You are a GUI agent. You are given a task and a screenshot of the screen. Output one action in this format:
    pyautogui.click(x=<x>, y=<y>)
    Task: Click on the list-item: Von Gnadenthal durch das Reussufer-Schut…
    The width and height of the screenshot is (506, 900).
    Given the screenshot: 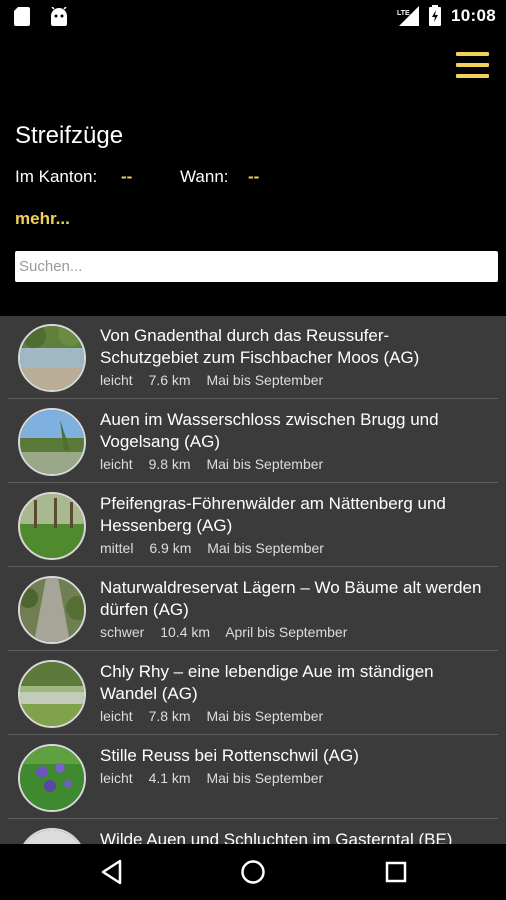 What is the action you would take?
    pyautogui.click(x=257, y=357)
    